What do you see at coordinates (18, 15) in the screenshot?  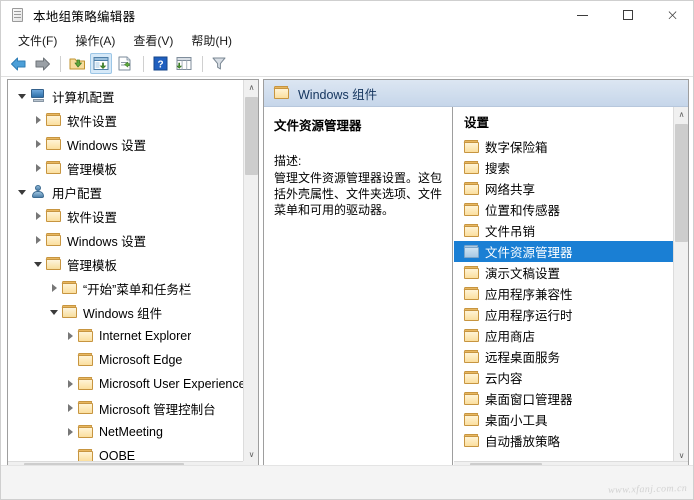 I see `policy-editor-icon` at bounding box center [18, 15].